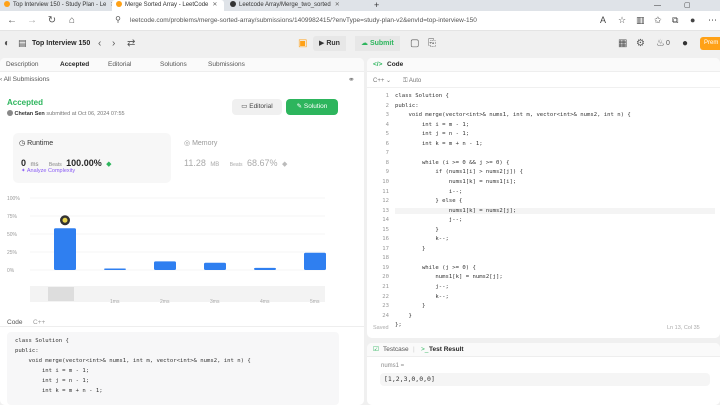 Image resolution: width=720 pixels, height=405 pixels. Describe the element at coordinates (32, 20) in the screenshot. I see `forward-arrow-icon: →` at that location.